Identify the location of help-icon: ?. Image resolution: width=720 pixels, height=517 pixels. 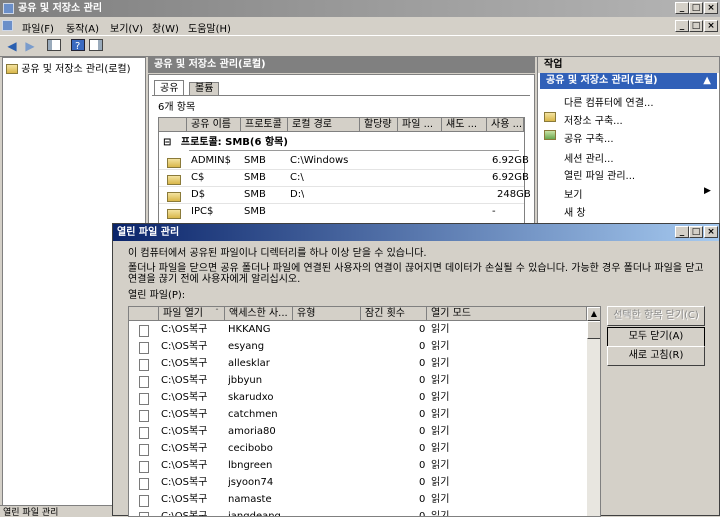
(78, 46).